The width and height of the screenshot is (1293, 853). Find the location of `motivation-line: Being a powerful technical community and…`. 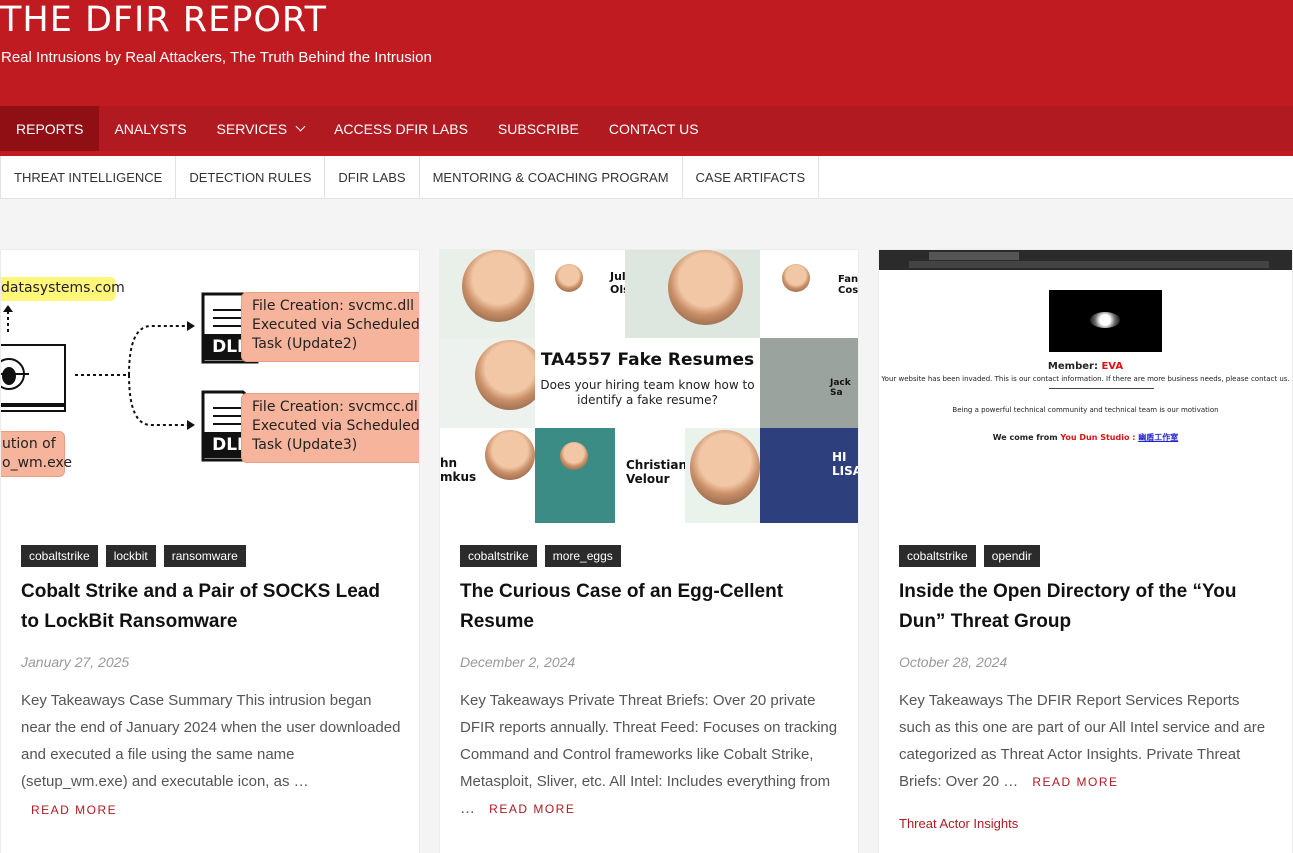

motivation-line: Being a powerful technical community and… is located at coordinates (1085, 410).